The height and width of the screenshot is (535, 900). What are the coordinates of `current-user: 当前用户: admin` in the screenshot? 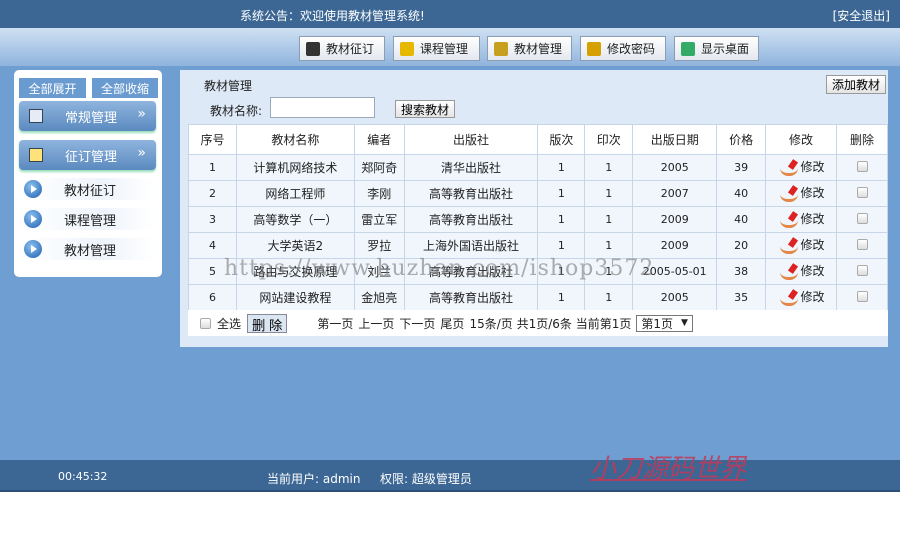 It's located at (314, 479).